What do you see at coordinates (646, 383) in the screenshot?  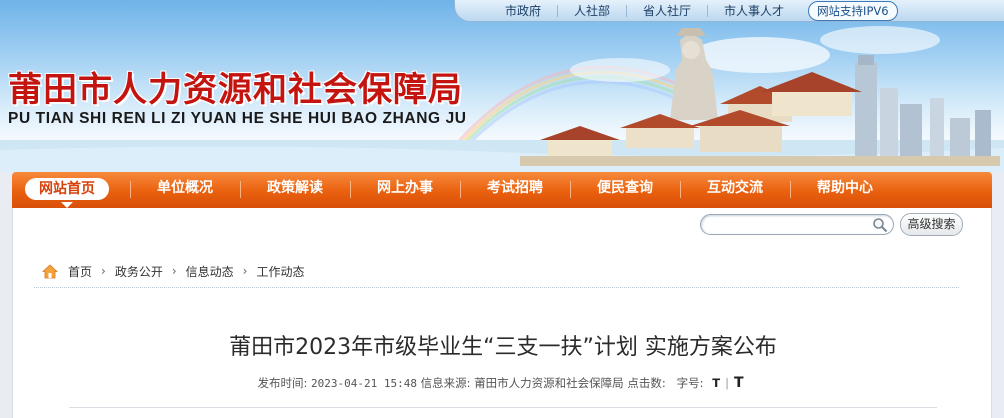 I see `click-count-label: 点击数:` at bounding box center [646, 383].